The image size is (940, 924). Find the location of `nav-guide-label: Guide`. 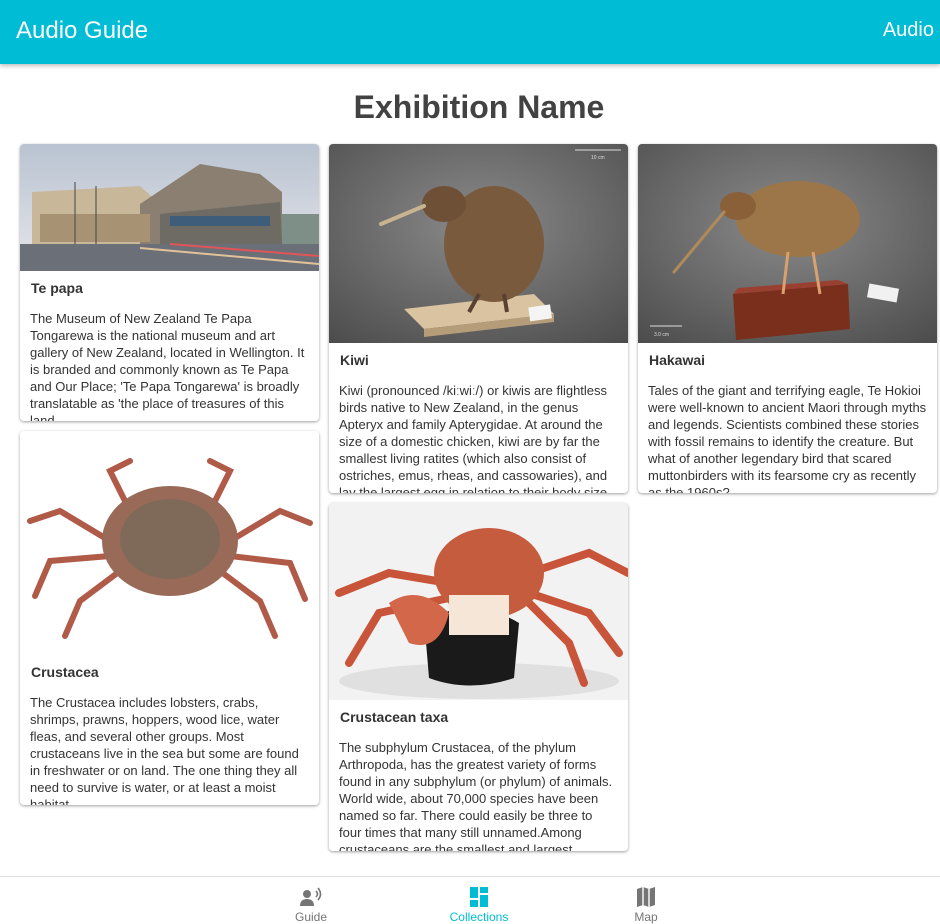

nav-guide-label: Guide is located at coordinates (311, 917).